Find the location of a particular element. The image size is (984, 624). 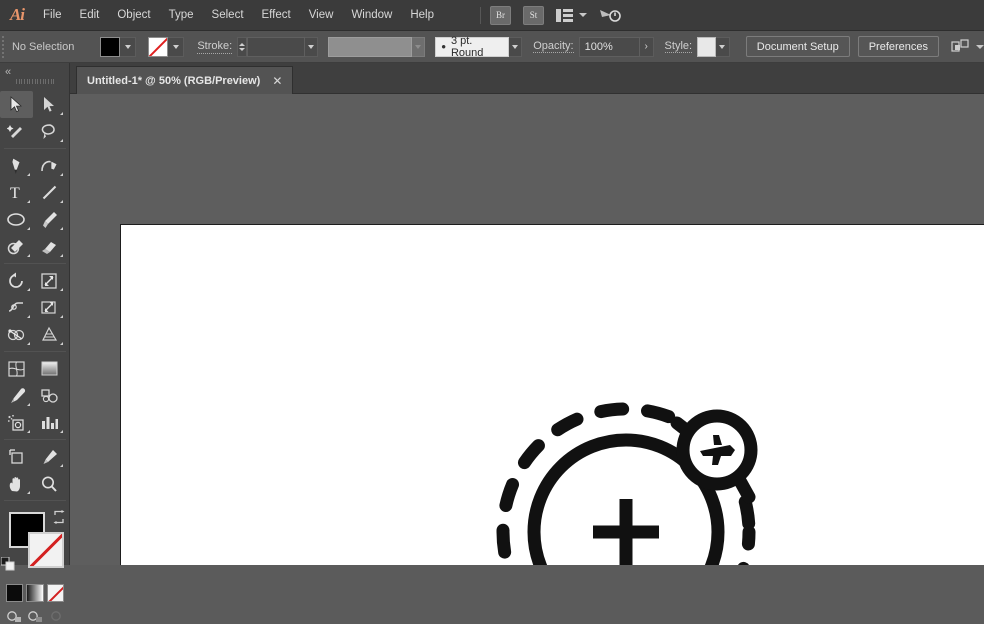

pen-tool is located at coordinates (16, 165).